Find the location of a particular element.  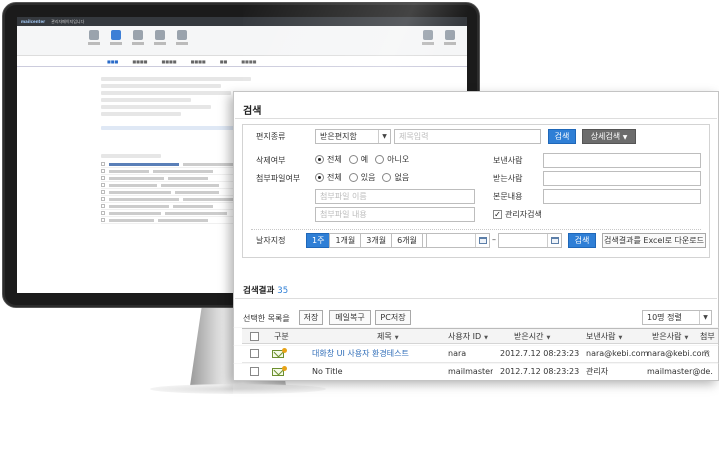

radio-label: 있음 is located at coordinates (368, 177).